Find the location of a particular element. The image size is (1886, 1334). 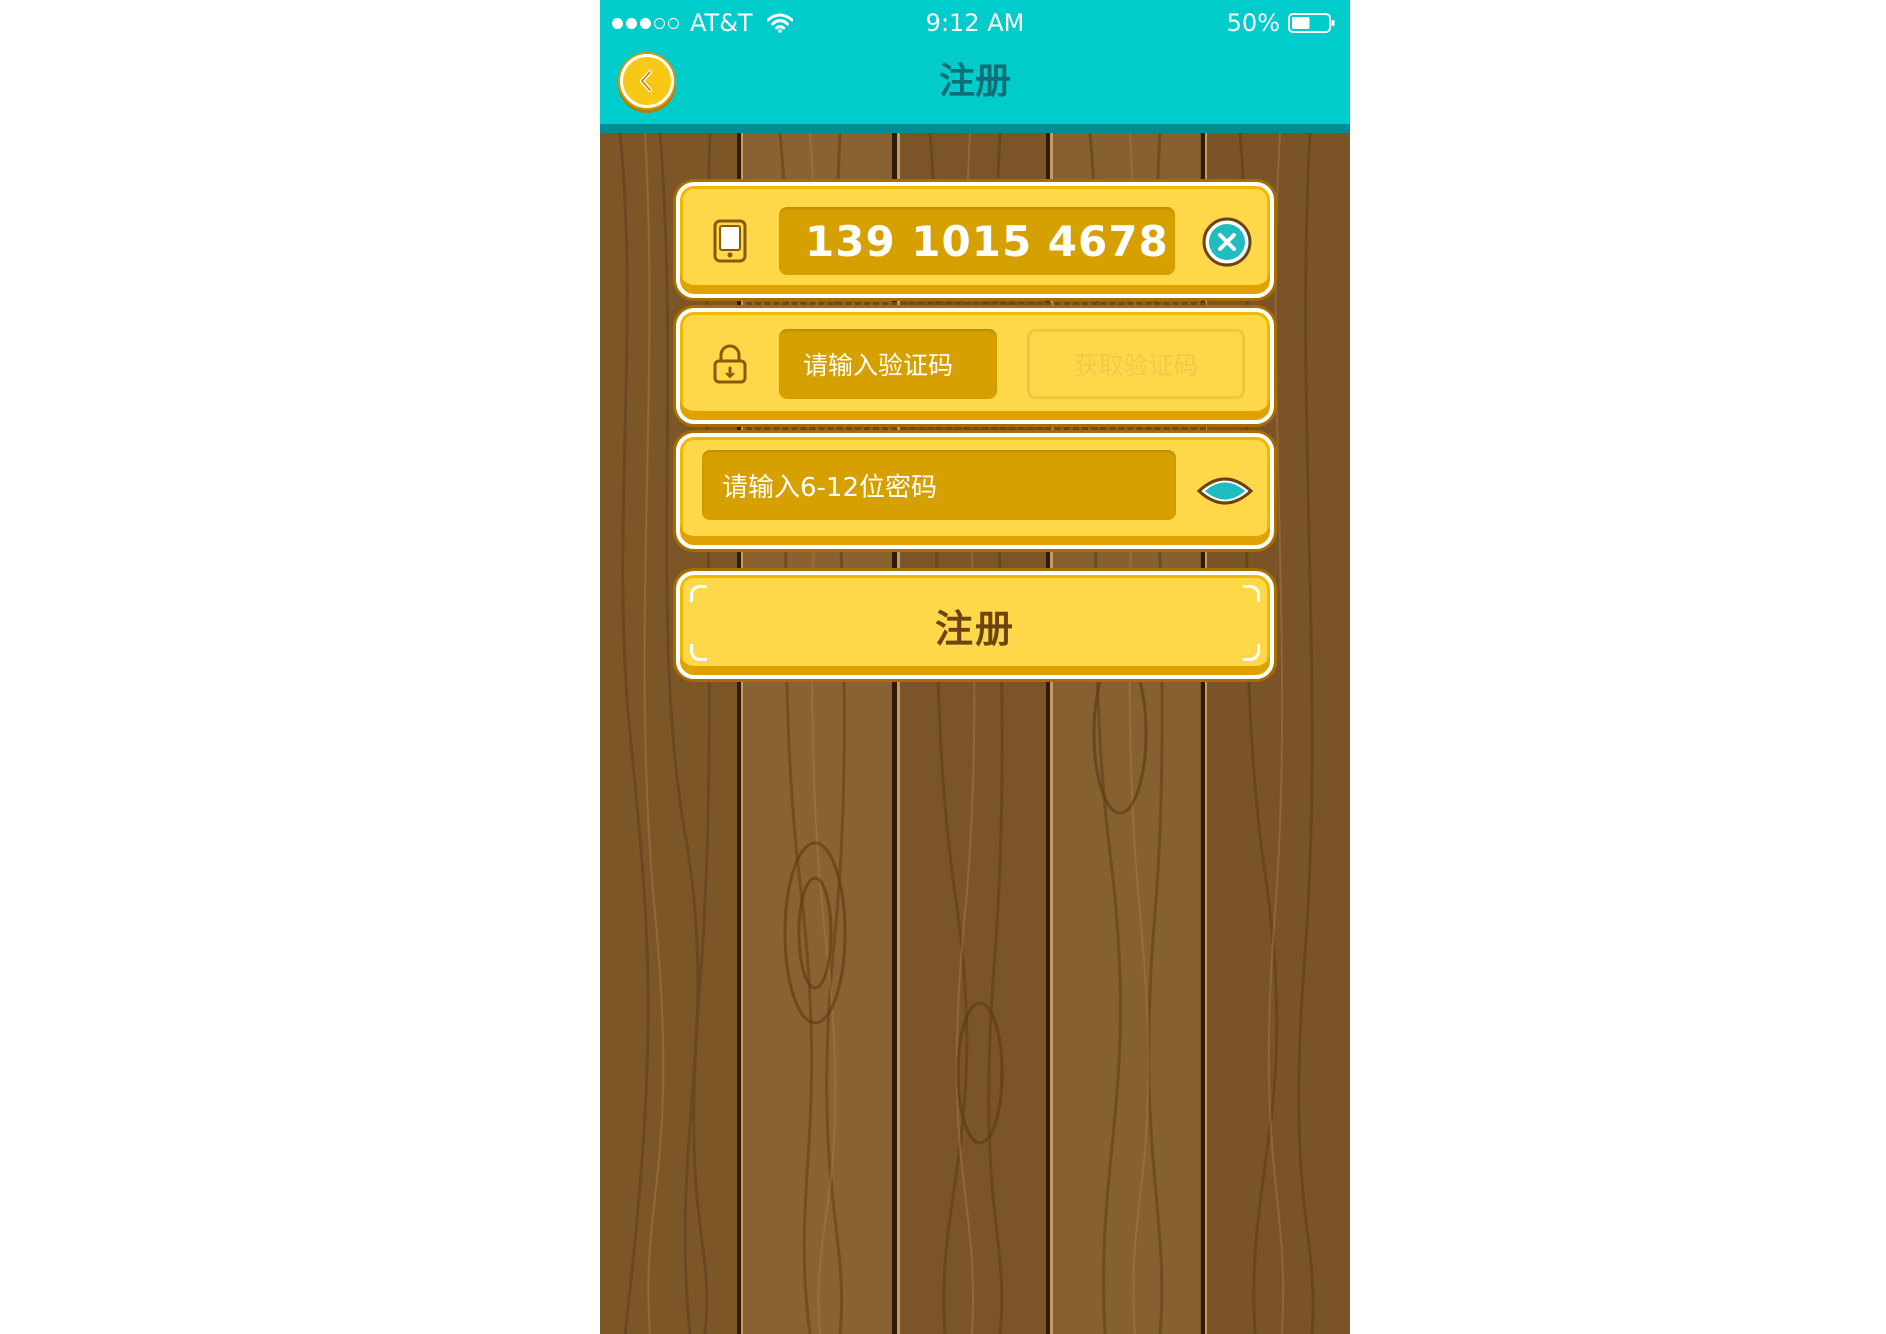

register-button: 注册 is located at coordinates (975, 625).